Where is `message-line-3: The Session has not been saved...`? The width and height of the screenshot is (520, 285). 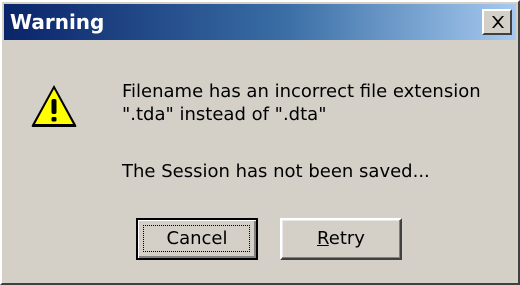 message-line-3: The Session has not been saved... is located at coordinates (276, 171).